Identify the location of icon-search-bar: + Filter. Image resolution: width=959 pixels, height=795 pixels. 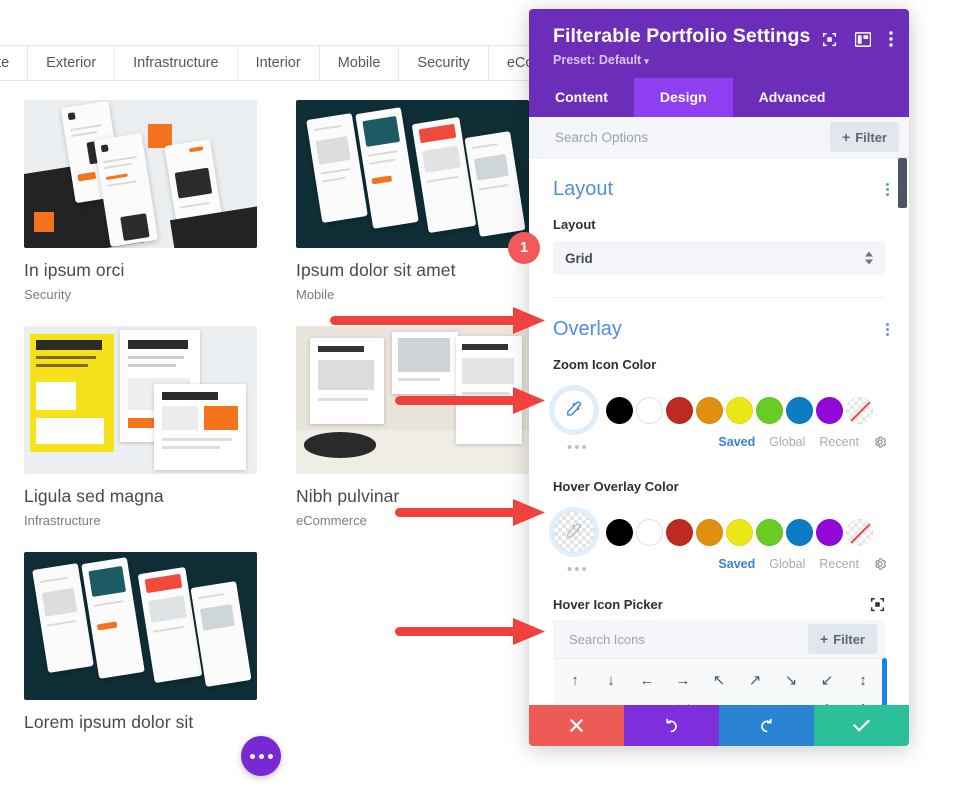
(719, 639).